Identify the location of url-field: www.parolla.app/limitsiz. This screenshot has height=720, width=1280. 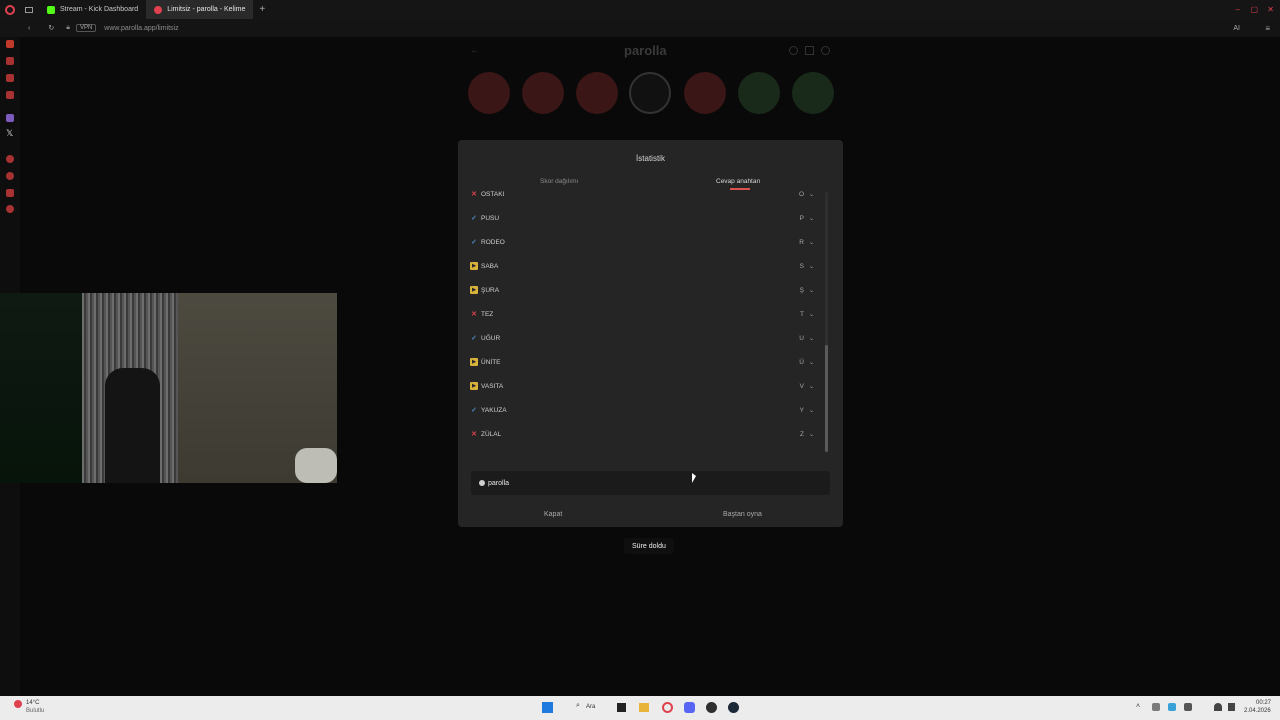
(141, 28).